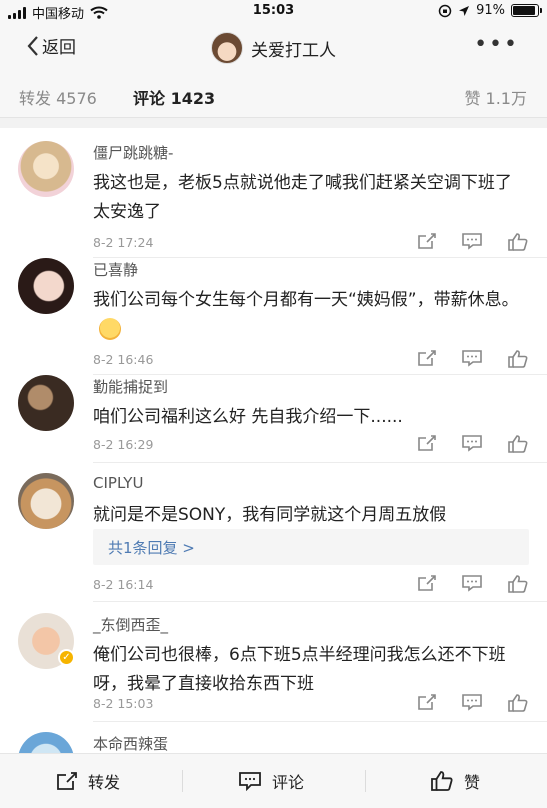 The width and height of the screenshot is (547, 808). I want to click on status-bar: 中国移动 15:03 91%, so click(273, 11).